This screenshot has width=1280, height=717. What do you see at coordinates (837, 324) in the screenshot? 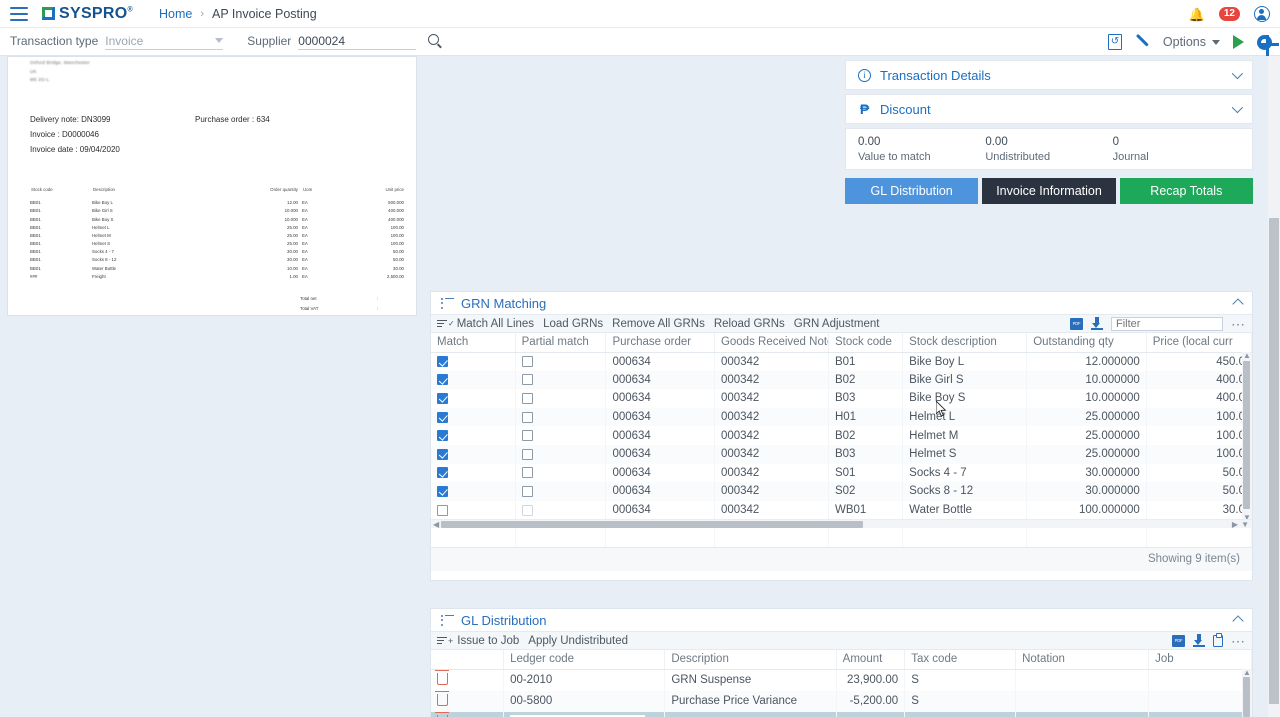
I see `grn-adjustment-action: GRN Adjustment` at bounding box center [837, 324].